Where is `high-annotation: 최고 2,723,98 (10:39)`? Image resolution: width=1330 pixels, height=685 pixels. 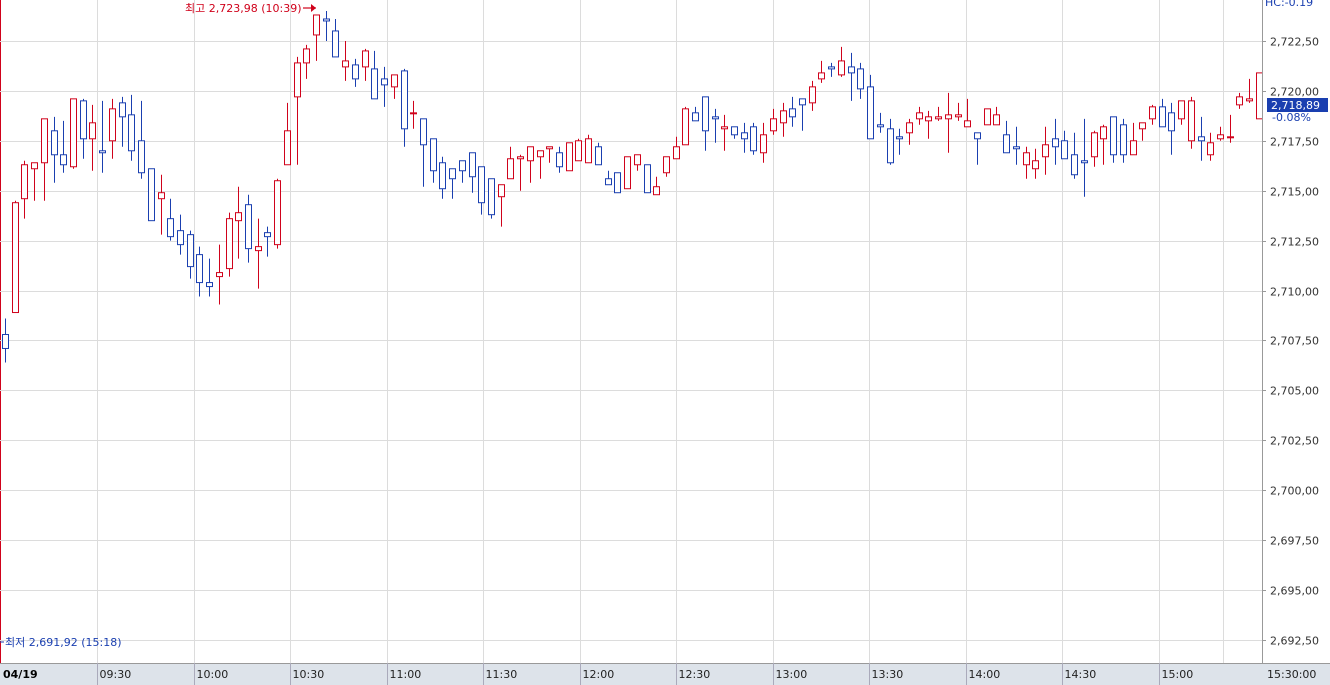
high-annotation: 최고 2,723,98 (10:39) is located at coordinates (243, 8).